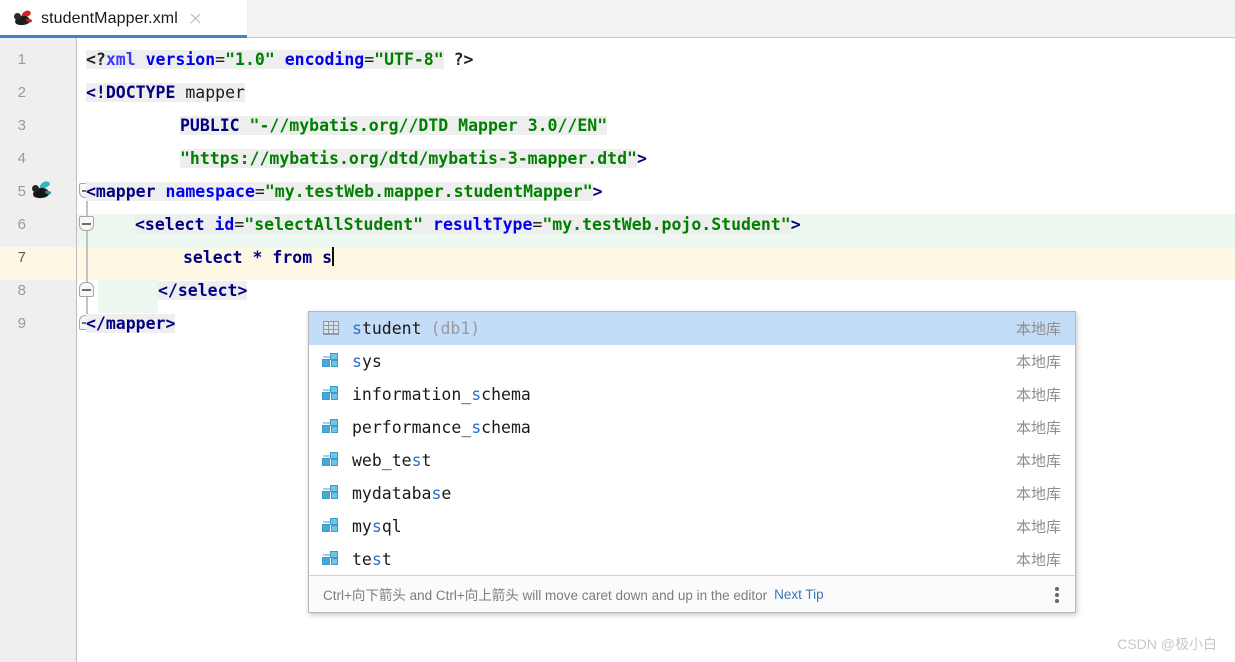  Describe the element at coordinates (21, 290) in the screenshot. I see `line-number-8: 8` at that location.